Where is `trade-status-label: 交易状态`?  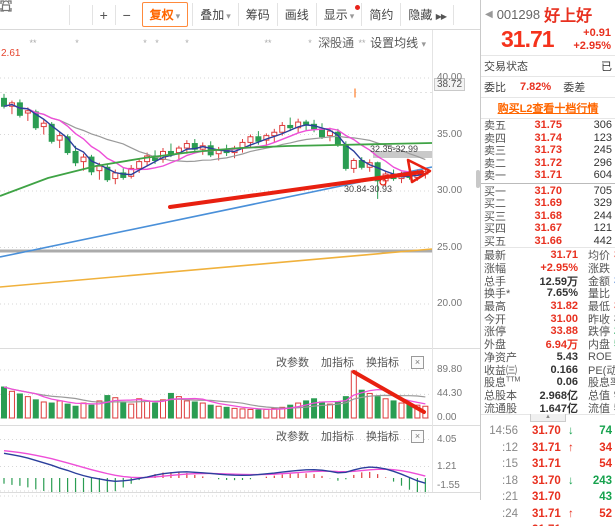 trade-status-label: 交易状态 is located at coordinates (506, 67).